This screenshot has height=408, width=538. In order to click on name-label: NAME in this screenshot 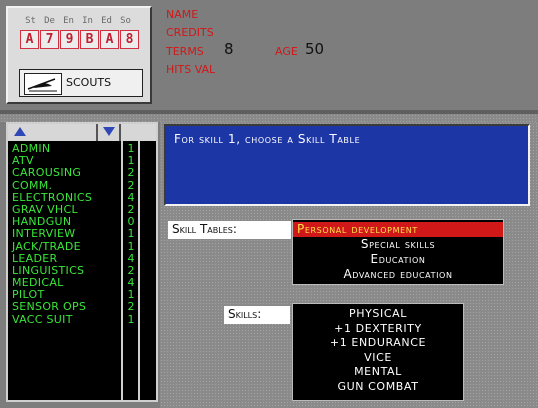, I will do `click(182, 14)`.